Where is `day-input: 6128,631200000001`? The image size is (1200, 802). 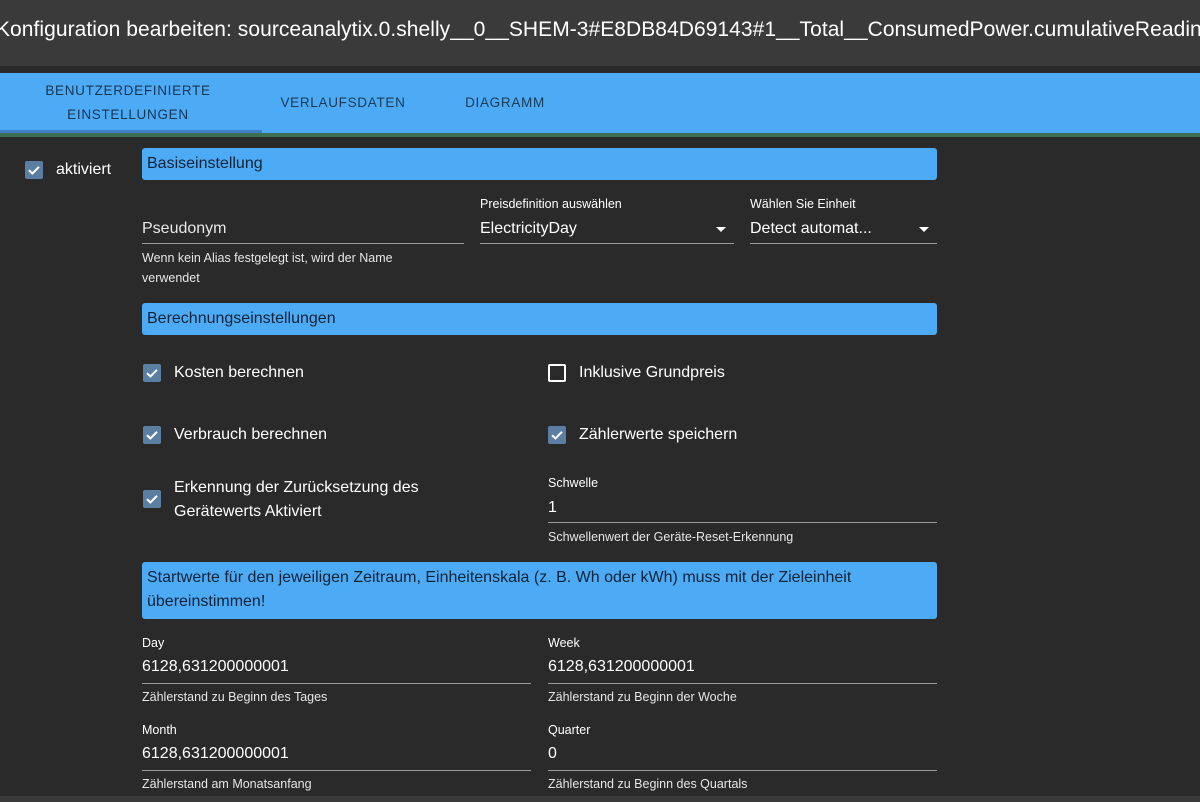 day-input: 6128,631200000001 is located at coordinates (215, 667).